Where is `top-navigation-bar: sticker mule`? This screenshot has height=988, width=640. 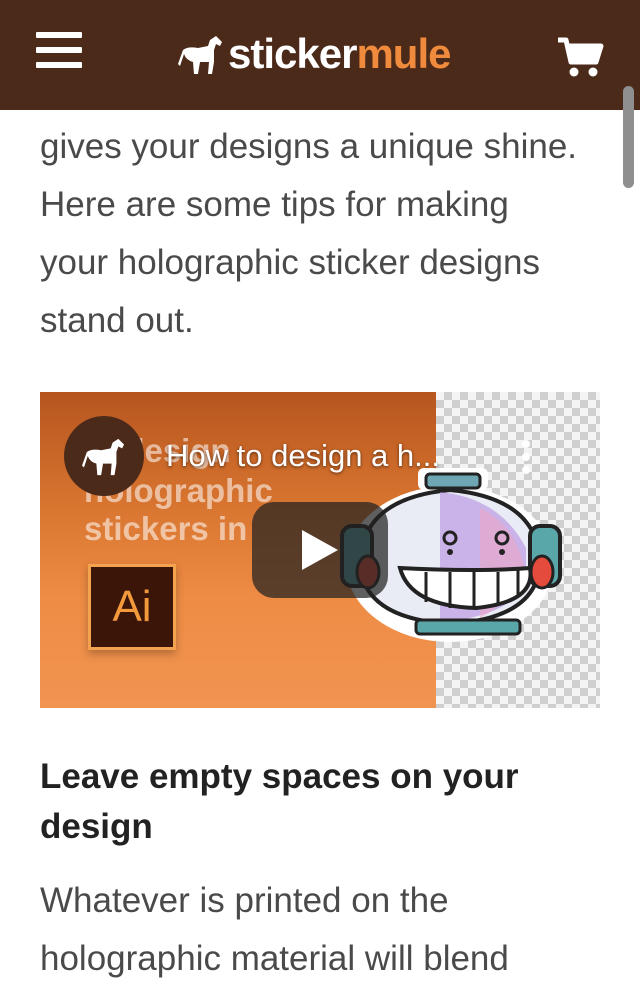
top-navigation-bar: sticker mule is located at coordinates (320, 55).